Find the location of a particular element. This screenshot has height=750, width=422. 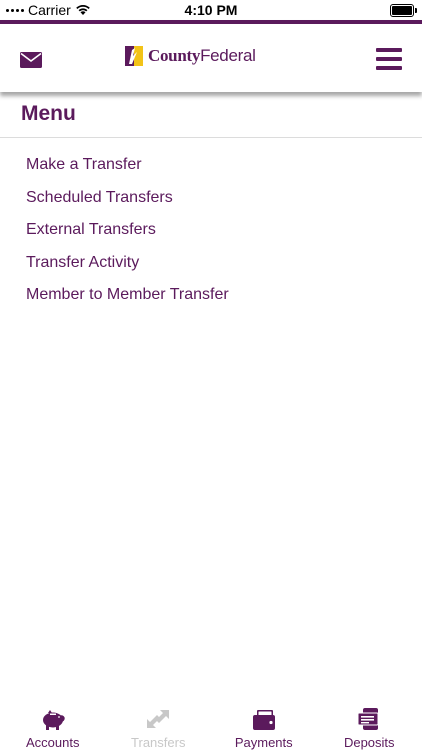

tab-payments-label: Payments is located at coordinates (263, 742).